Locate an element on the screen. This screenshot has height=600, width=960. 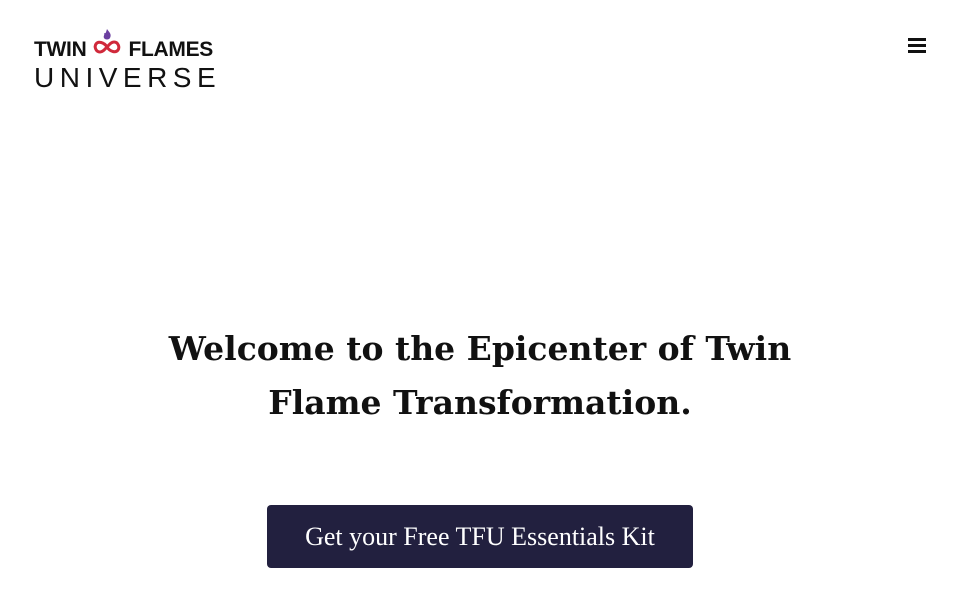
logo-top-line: TWIN FLAMES is located at coordinates (123, 45).